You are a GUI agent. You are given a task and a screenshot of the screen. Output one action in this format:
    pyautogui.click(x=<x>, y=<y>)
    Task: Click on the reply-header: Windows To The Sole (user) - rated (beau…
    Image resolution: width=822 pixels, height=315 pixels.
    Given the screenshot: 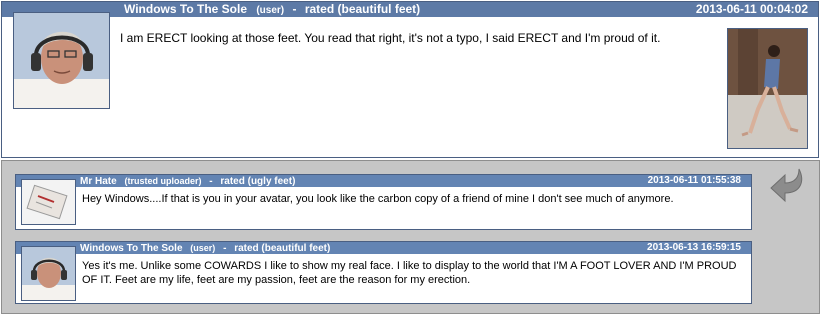 What is the action you would take?
    pyautogui.click(x=383, y=248)
    